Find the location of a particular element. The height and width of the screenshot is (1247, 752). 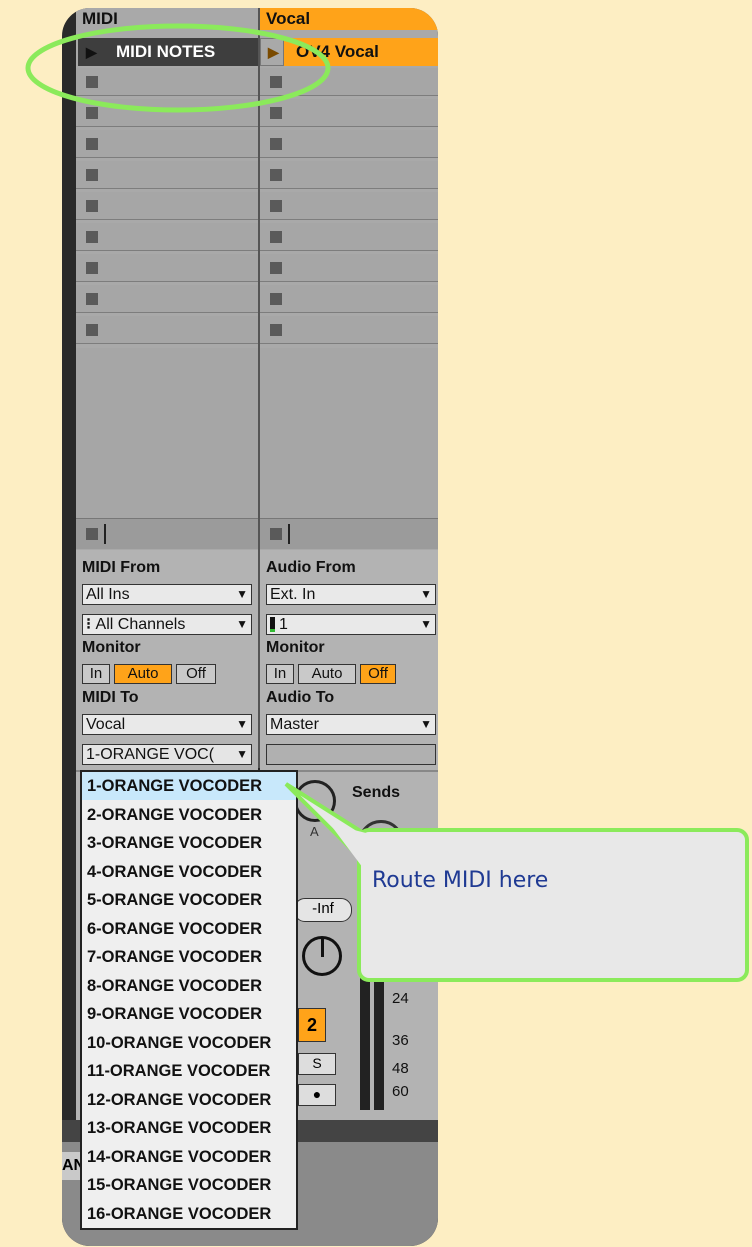

midi-from-select: All Ins ▼ is located at coordinates (167, 594).